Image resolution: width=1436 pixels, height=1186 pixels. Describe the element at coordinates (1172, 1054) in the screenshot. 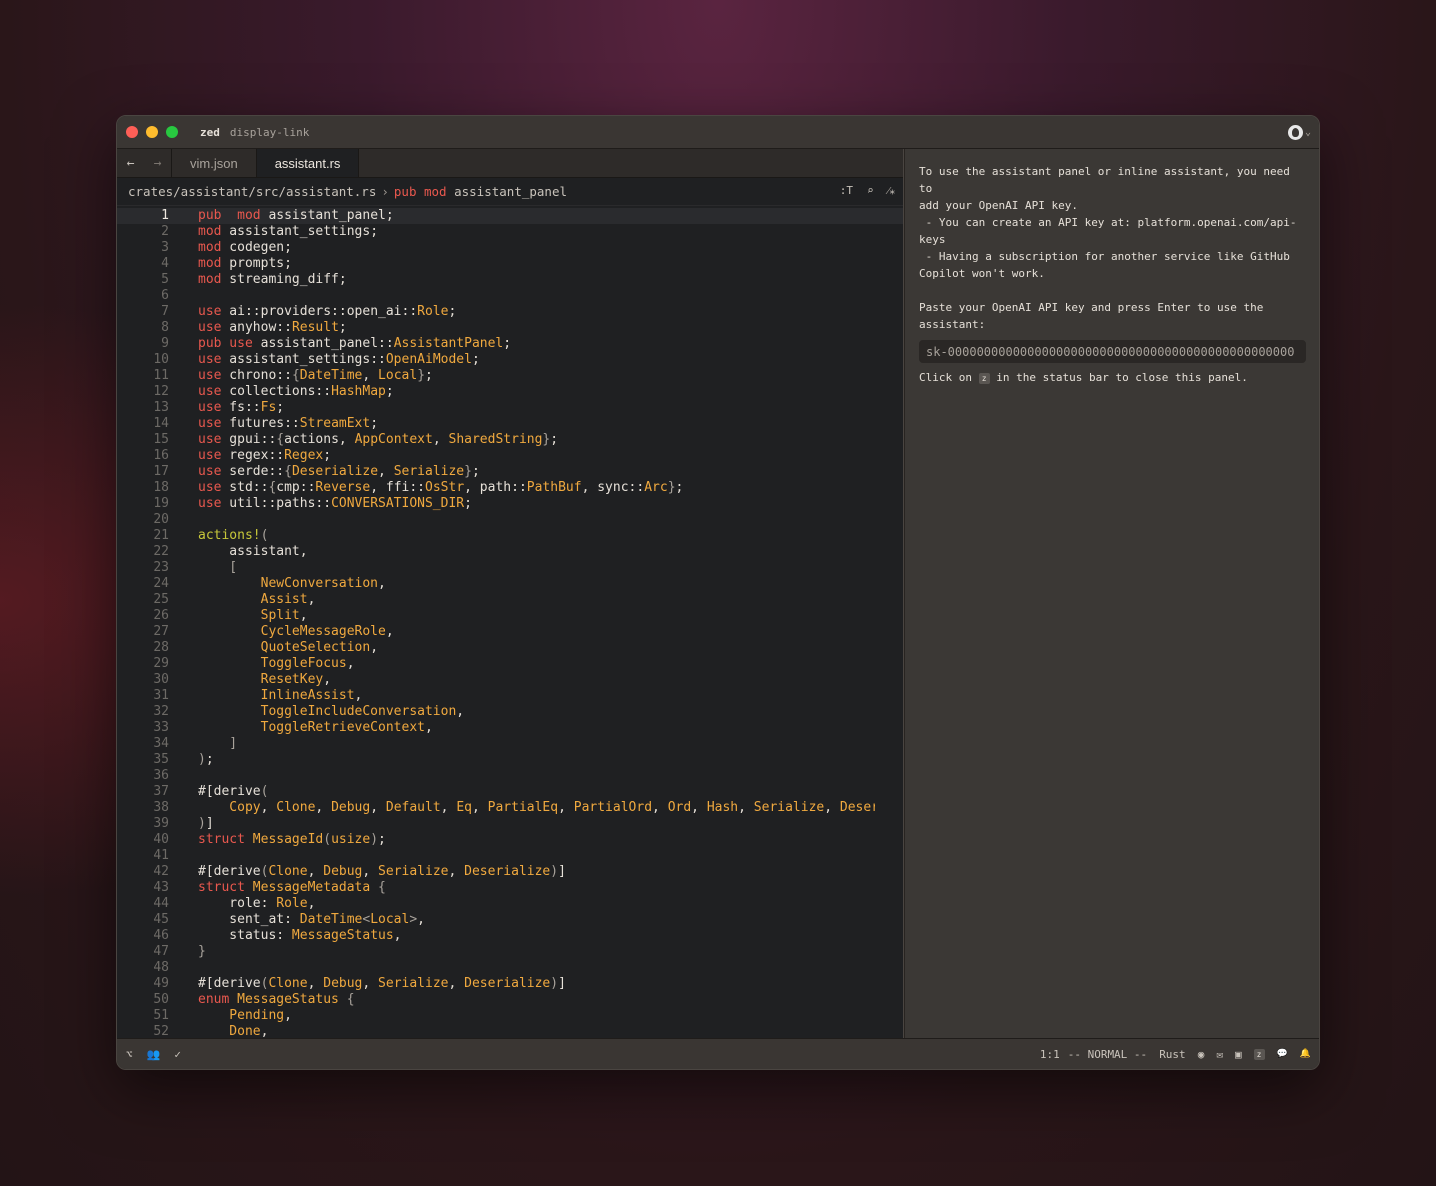

I see `language-selector: Rust` at that location.